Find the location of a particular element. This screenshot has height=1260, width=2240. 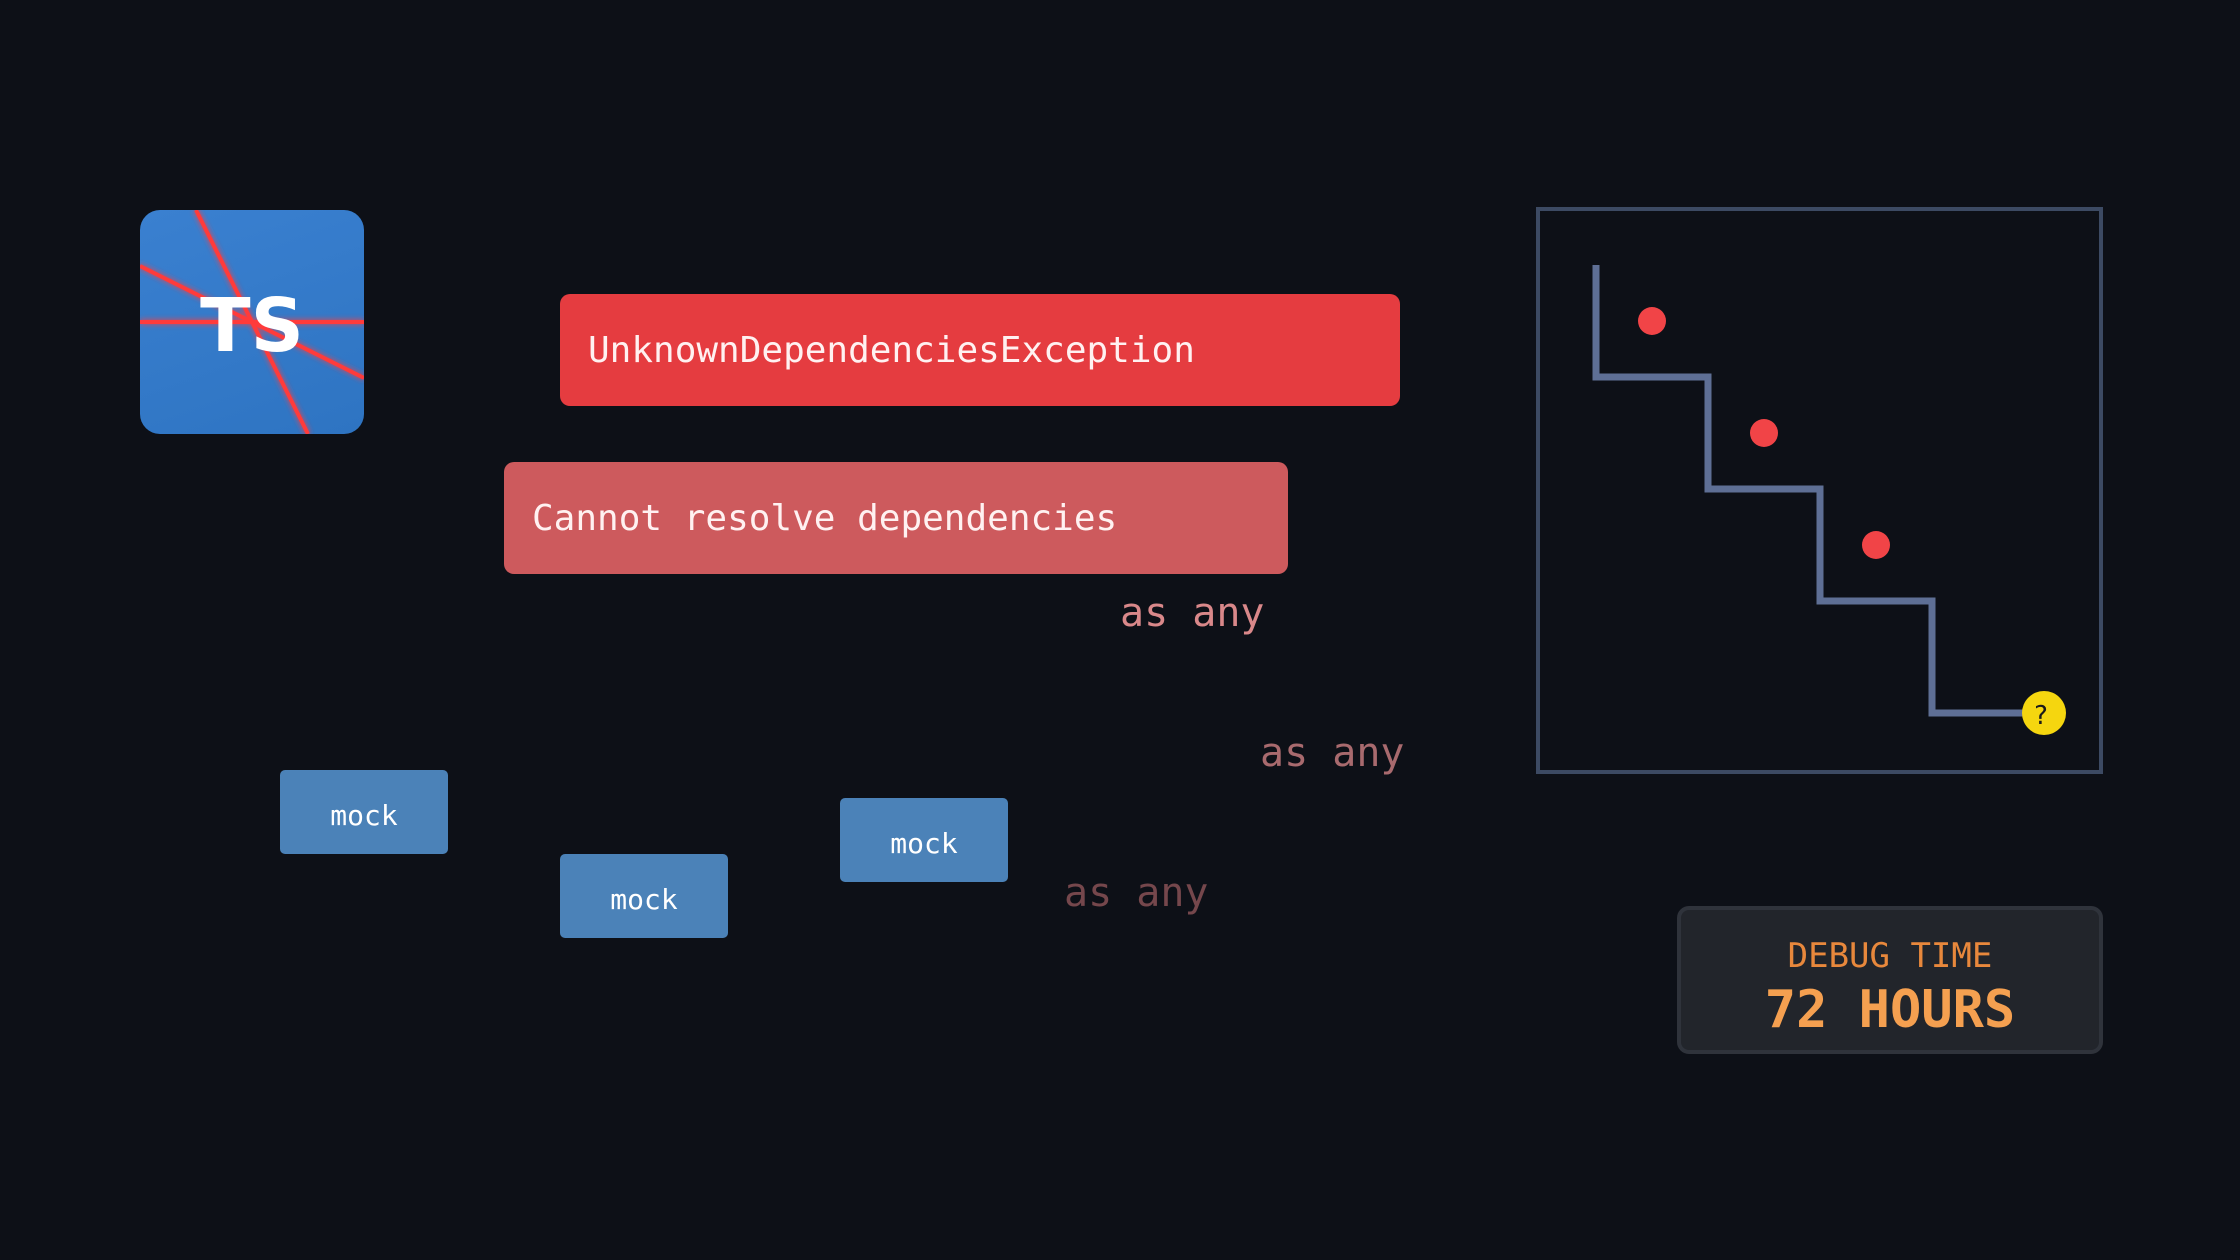

error-primary-text: UnknownDependenciesException is located at coordinates (891, 350).